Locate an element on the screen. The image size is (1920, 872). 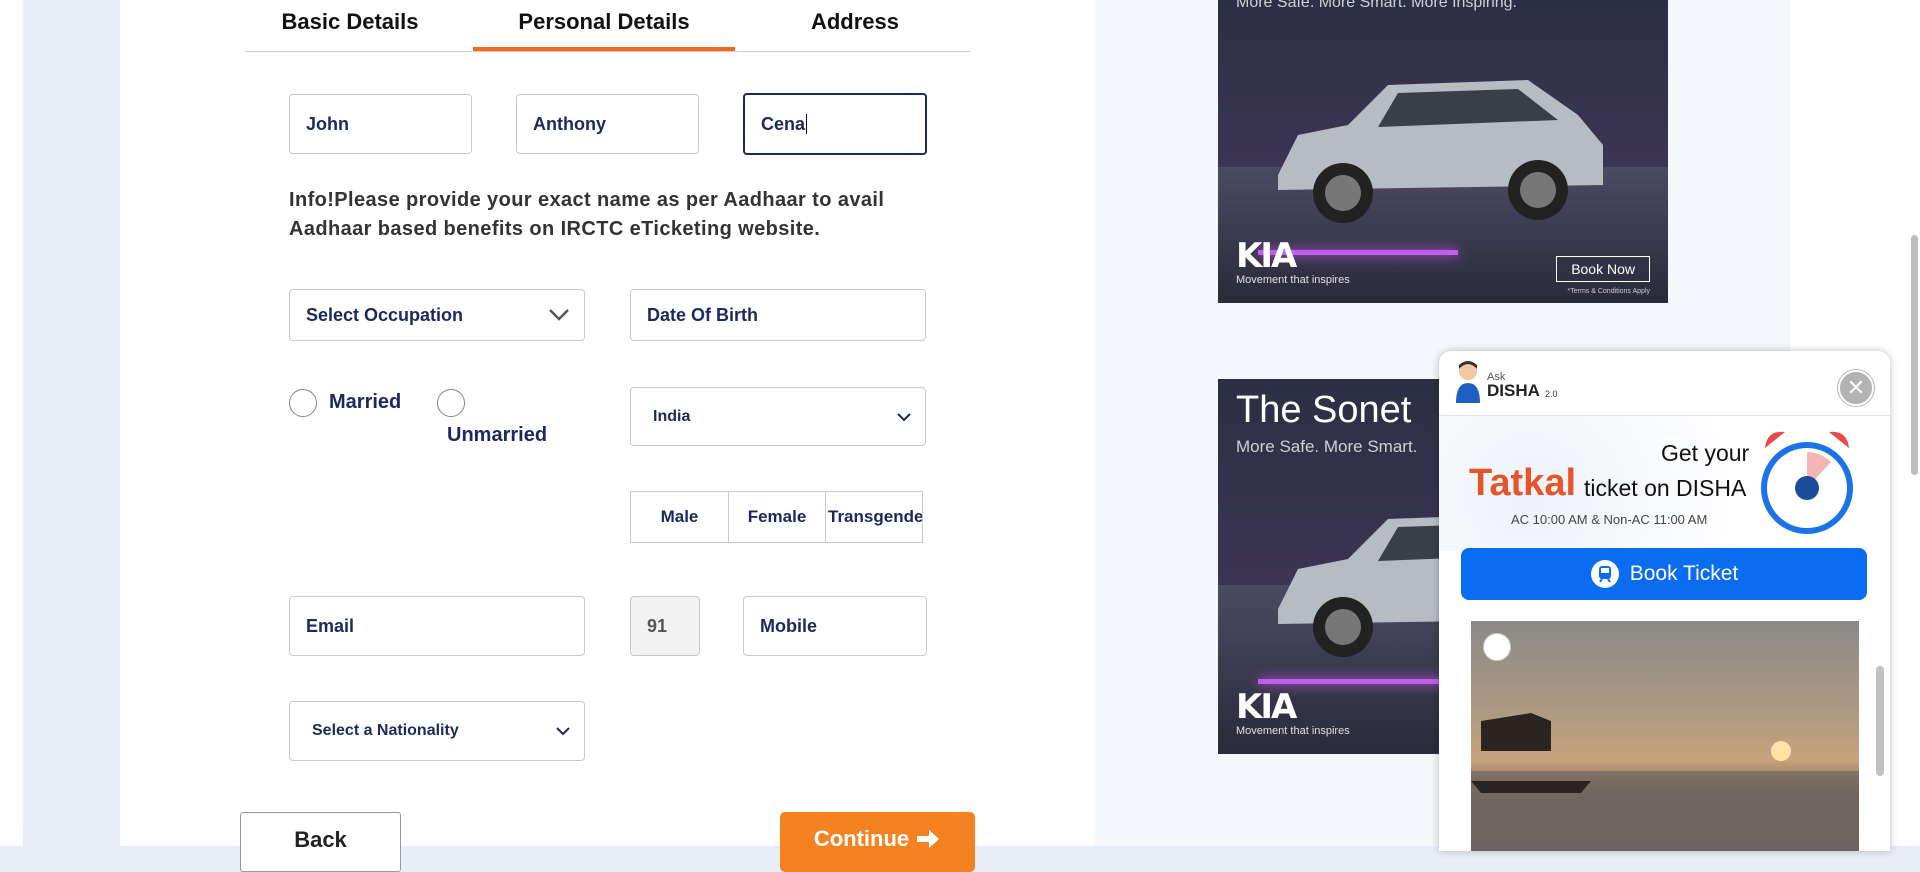
sunset-river-image is located at coordinates (1665, 782).